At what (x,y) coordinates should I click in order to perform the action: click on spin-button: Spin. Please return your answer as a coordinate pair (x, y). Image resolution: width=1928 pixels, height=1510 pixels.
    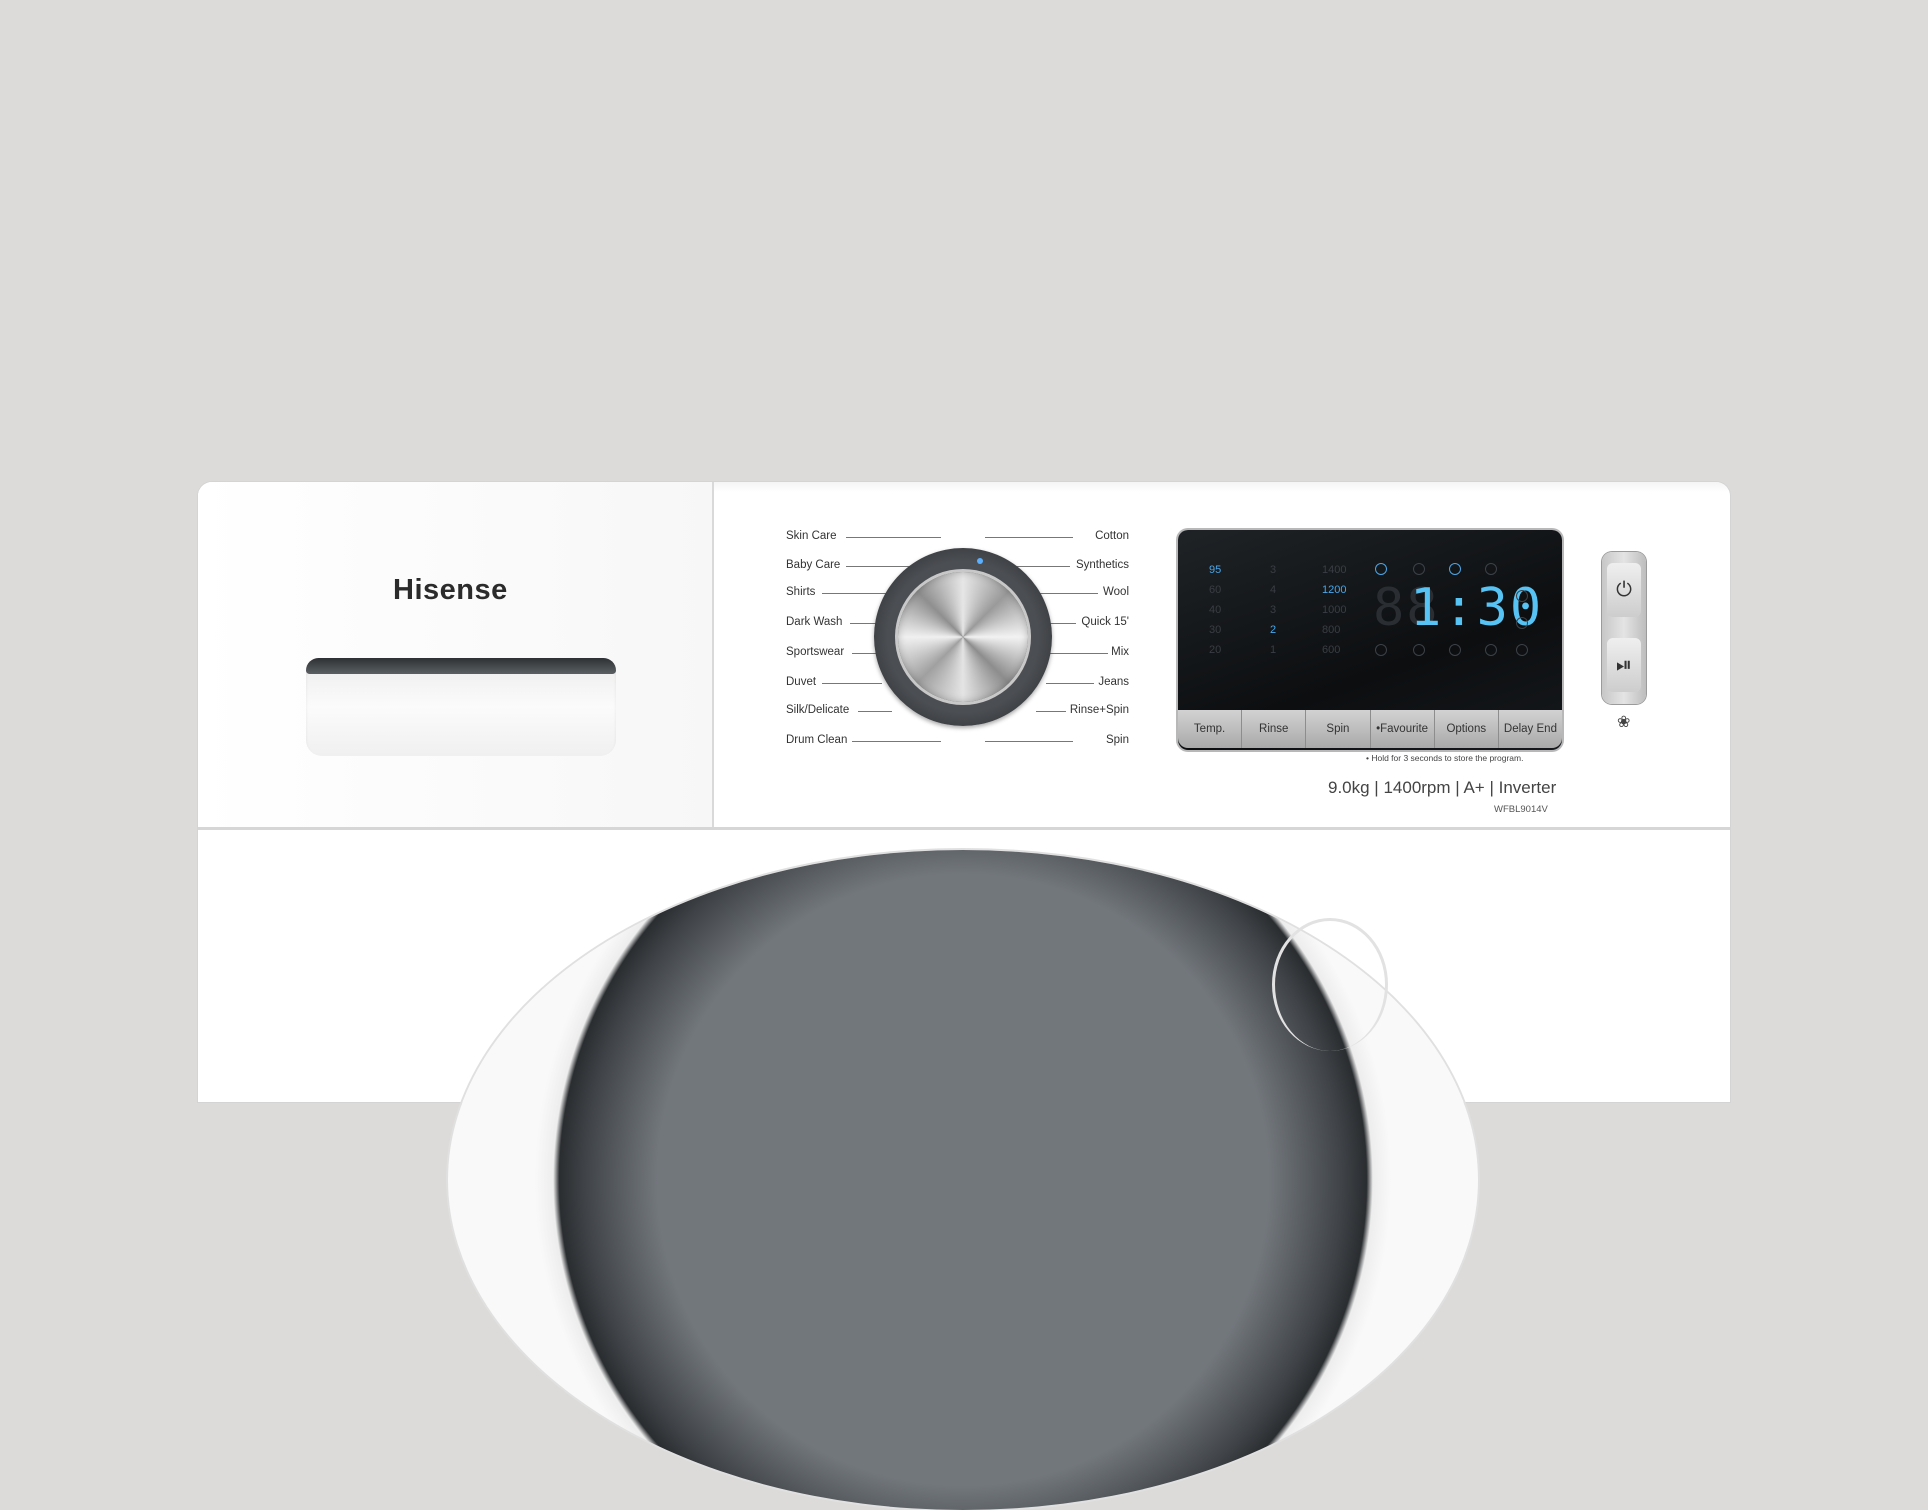
    Looking at the image, I should click on (1338, 729).